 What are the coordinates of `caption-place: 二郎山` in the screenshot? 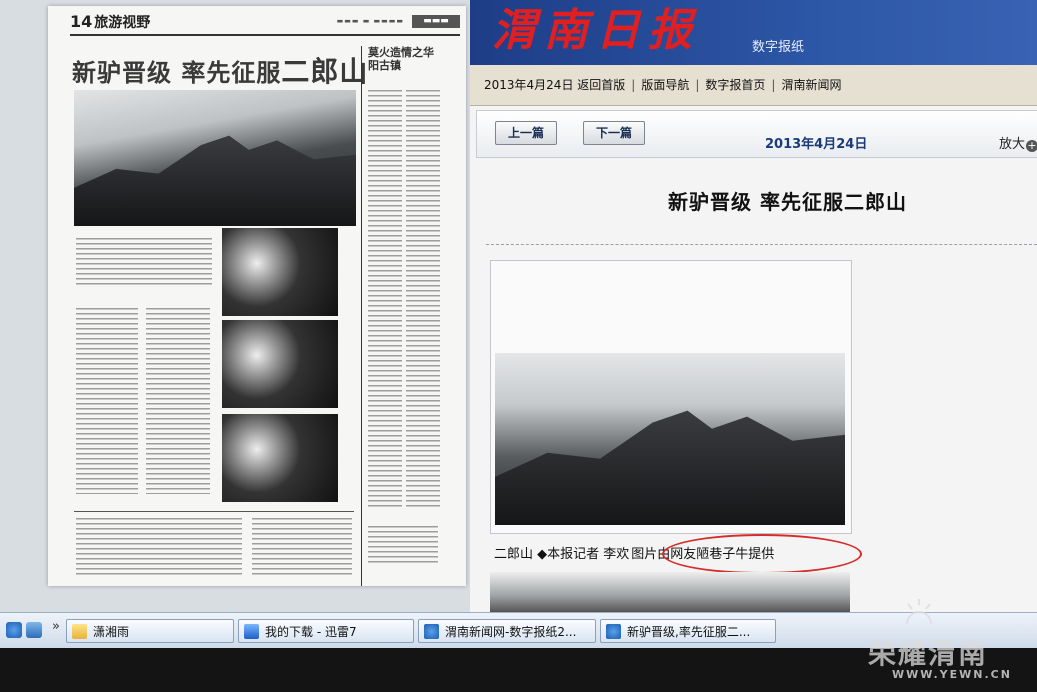 It's located at (514, 554).